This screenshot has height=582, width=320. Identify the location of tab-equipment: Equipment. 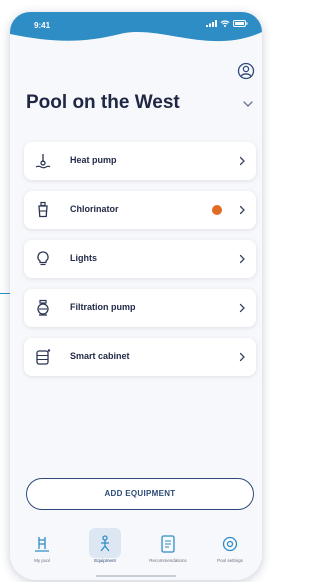
(105, 551).